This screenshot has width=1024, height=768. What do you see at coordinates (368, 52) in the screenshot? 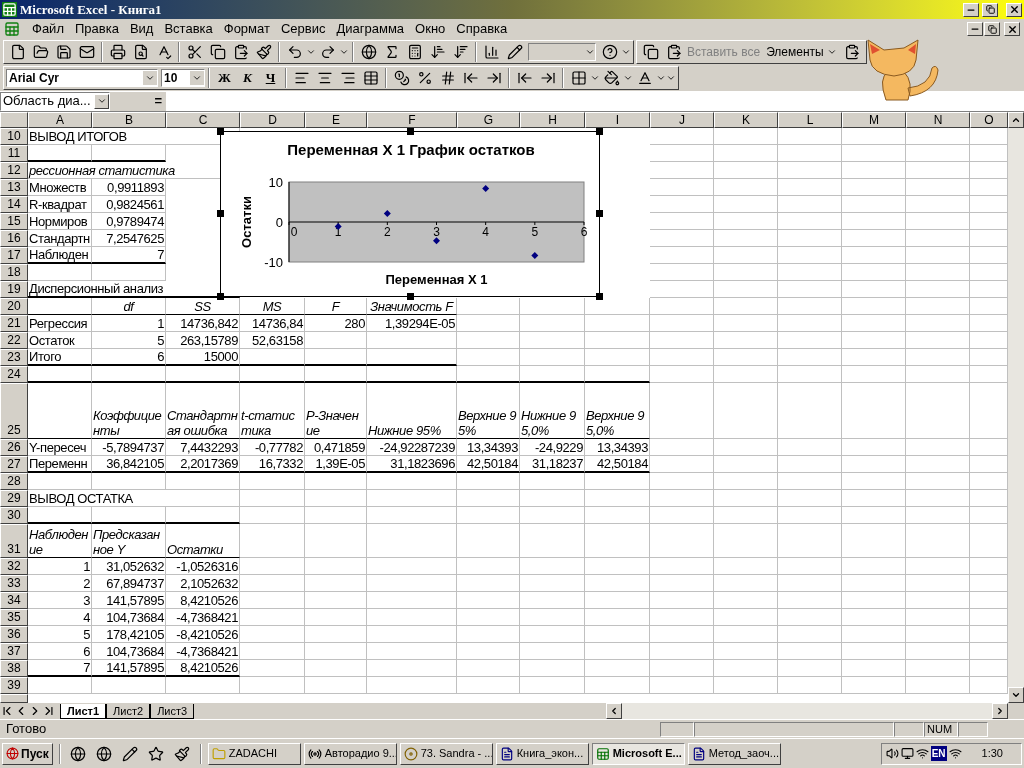
I see `globe-icon` at bounding box center [368, 52].